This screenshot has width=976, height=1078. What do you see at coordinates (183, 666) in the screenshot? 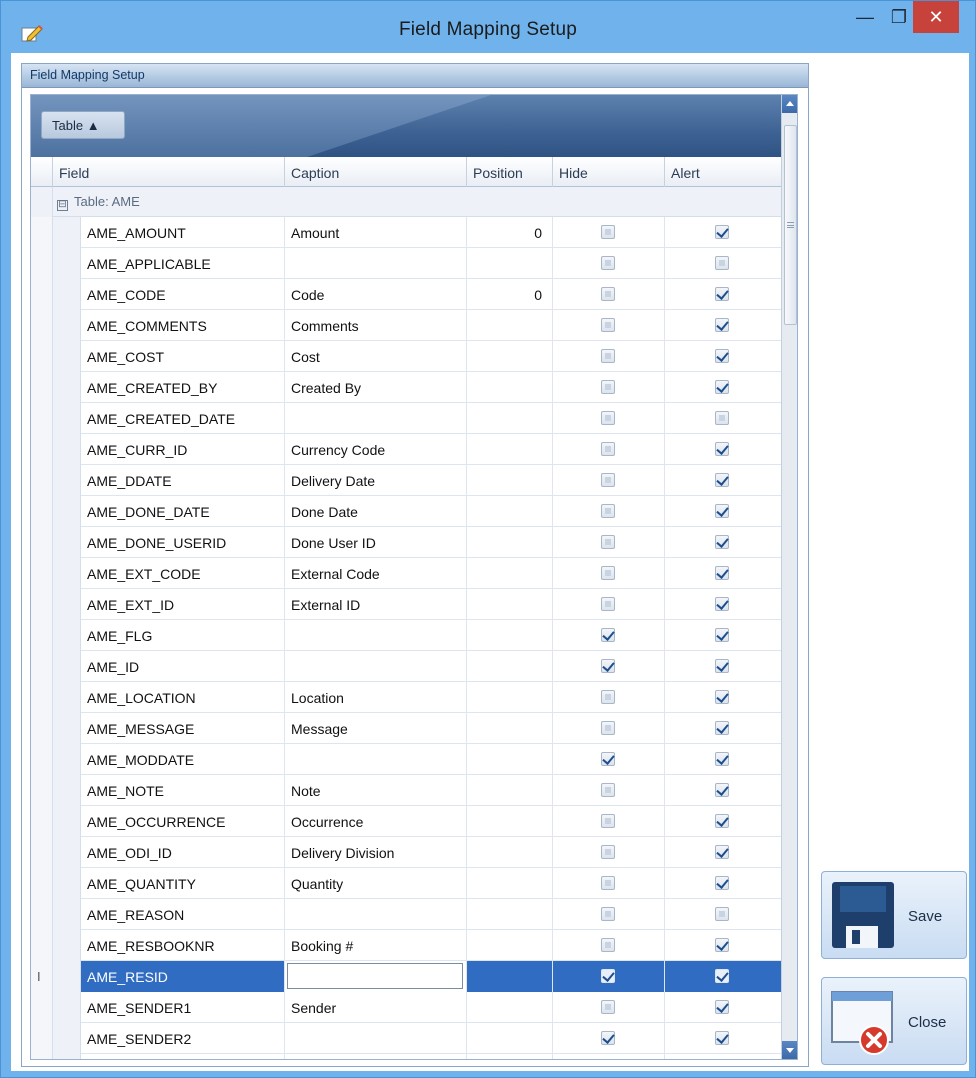
I see `field-cell: AME_ID` at bounding box center [183, 666].